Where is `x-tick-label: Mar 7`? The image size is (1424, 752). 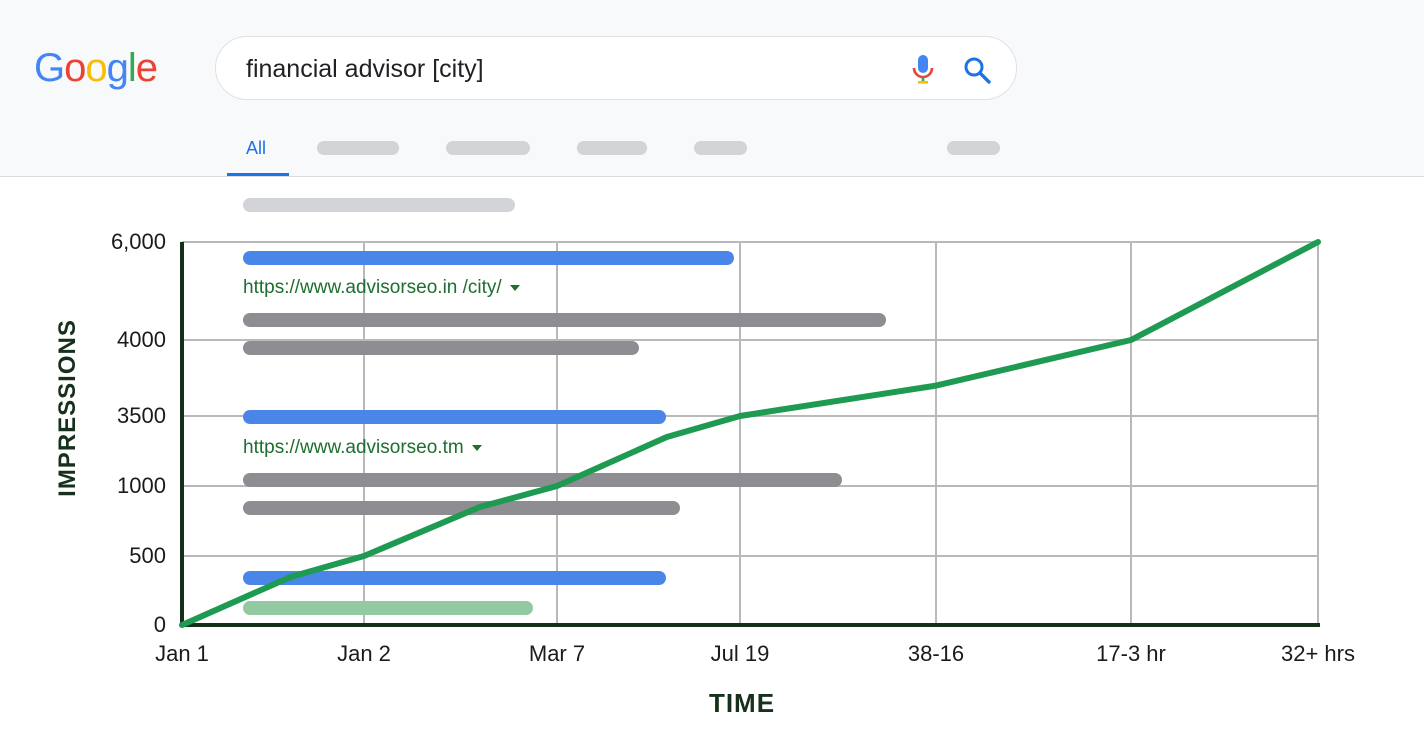
x-tick-label: Mar 7 is located at coordinates (557, 653).